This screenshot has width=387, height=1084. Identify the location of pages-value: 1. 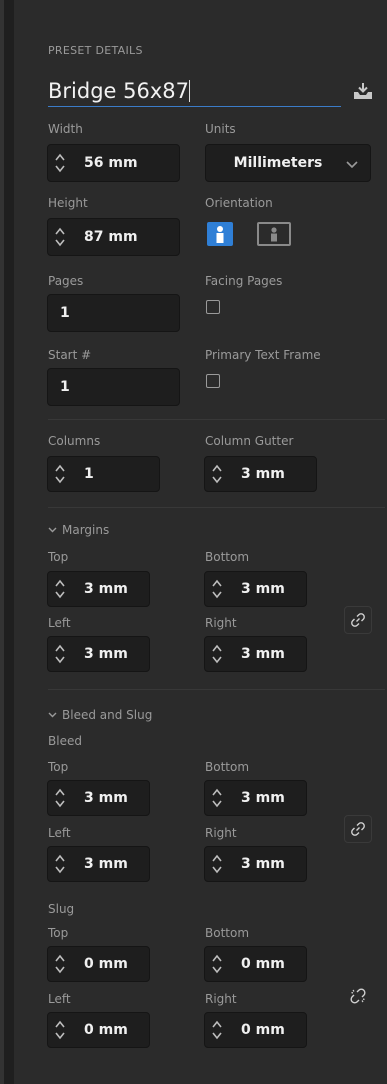
(65, 313).